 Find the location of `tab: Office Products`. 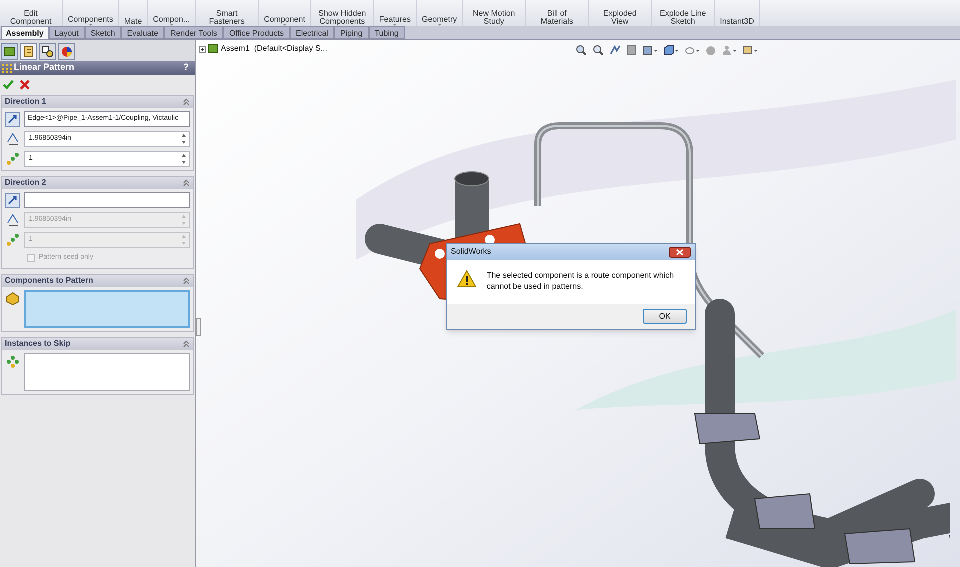

tab: Office Products is located at coordinates (256, 32).